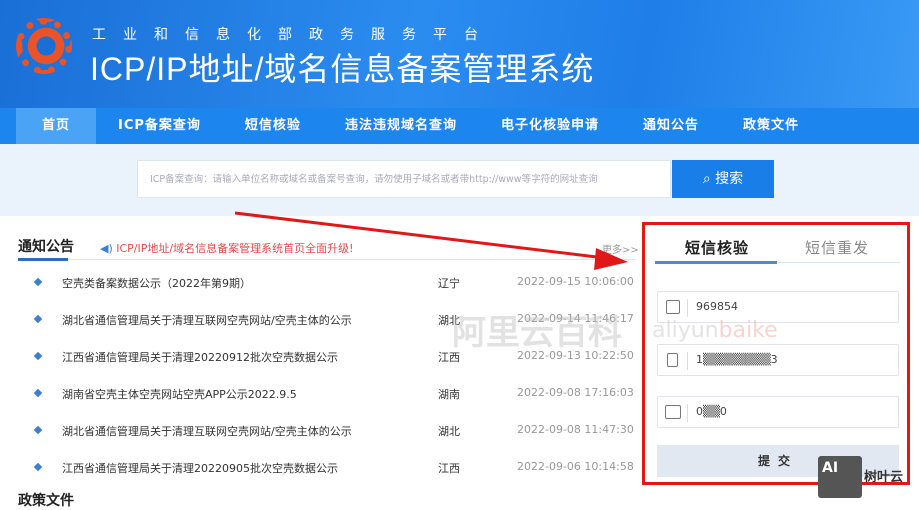  What do you see at coordinates (840, 477) in the screenshot?
I see `ai-badge-logo: AI` at bounding box center [840, 477].